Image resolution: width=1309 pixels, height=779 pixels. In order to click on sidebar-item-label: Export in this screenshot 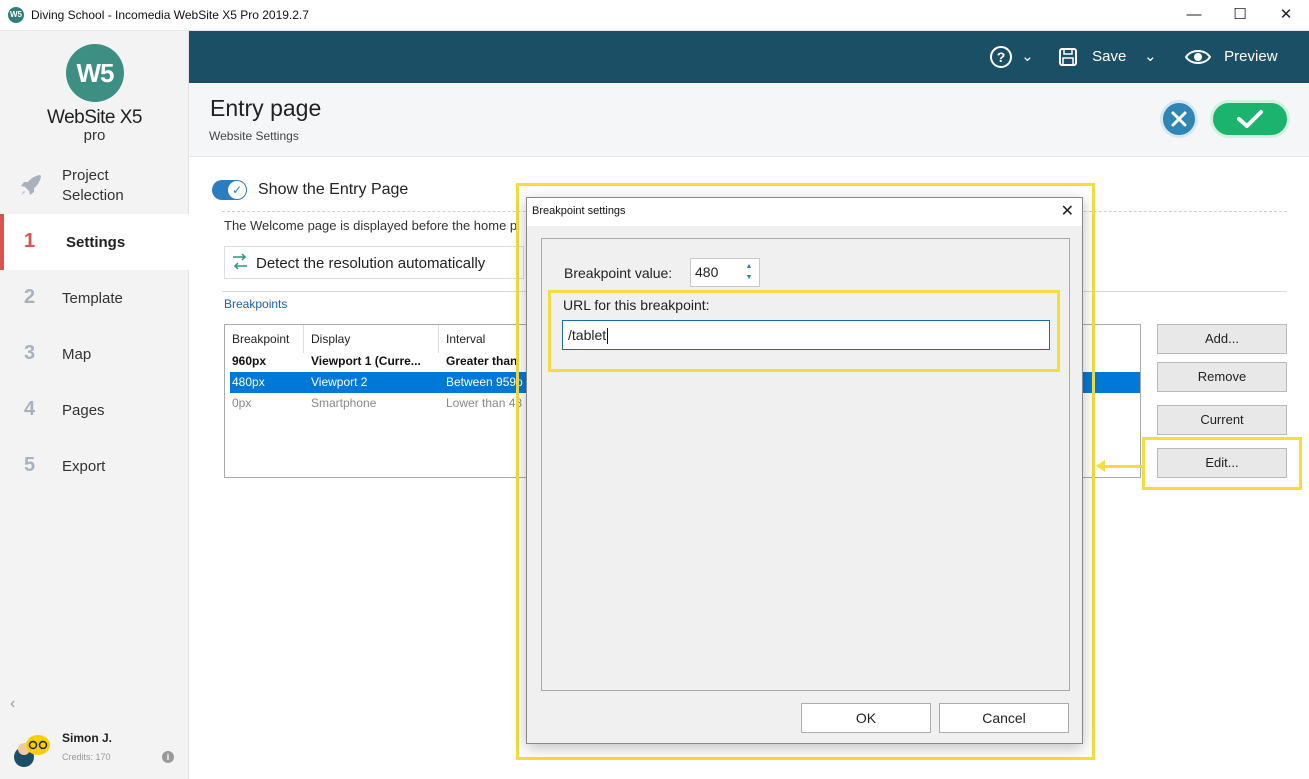, I will do `click(84, 466)`.